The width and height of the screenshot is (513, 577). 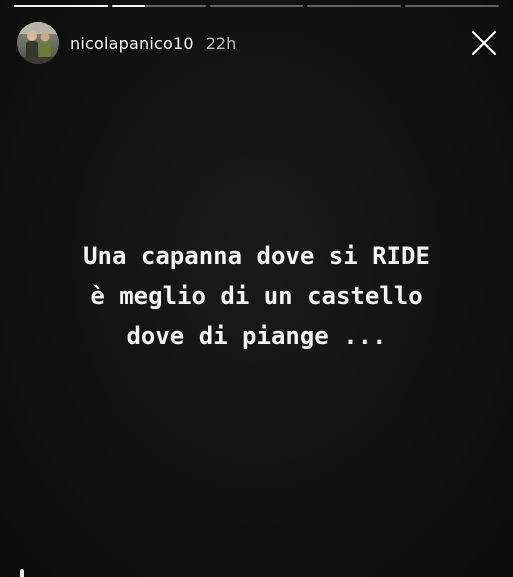 What do you see at coordinates (22, 573) in the screenshot?
I see `reply-indicator` at bounding box center [22, 573].